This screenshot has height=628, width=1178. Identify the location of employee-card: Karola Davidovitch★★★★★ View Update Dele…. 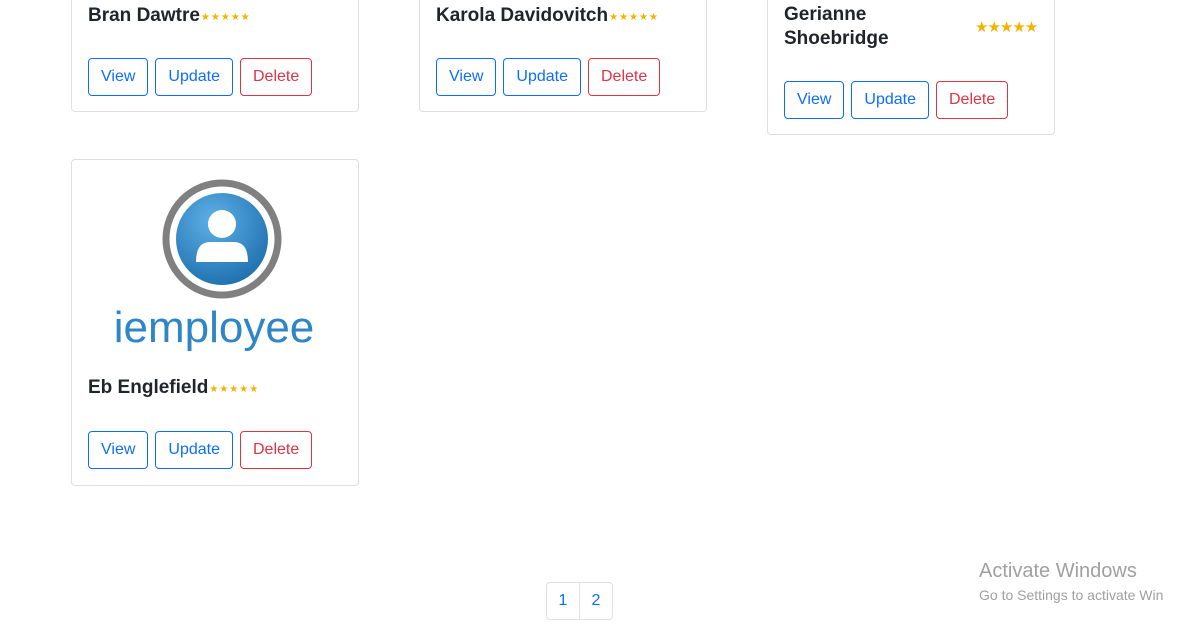
(563, 56).